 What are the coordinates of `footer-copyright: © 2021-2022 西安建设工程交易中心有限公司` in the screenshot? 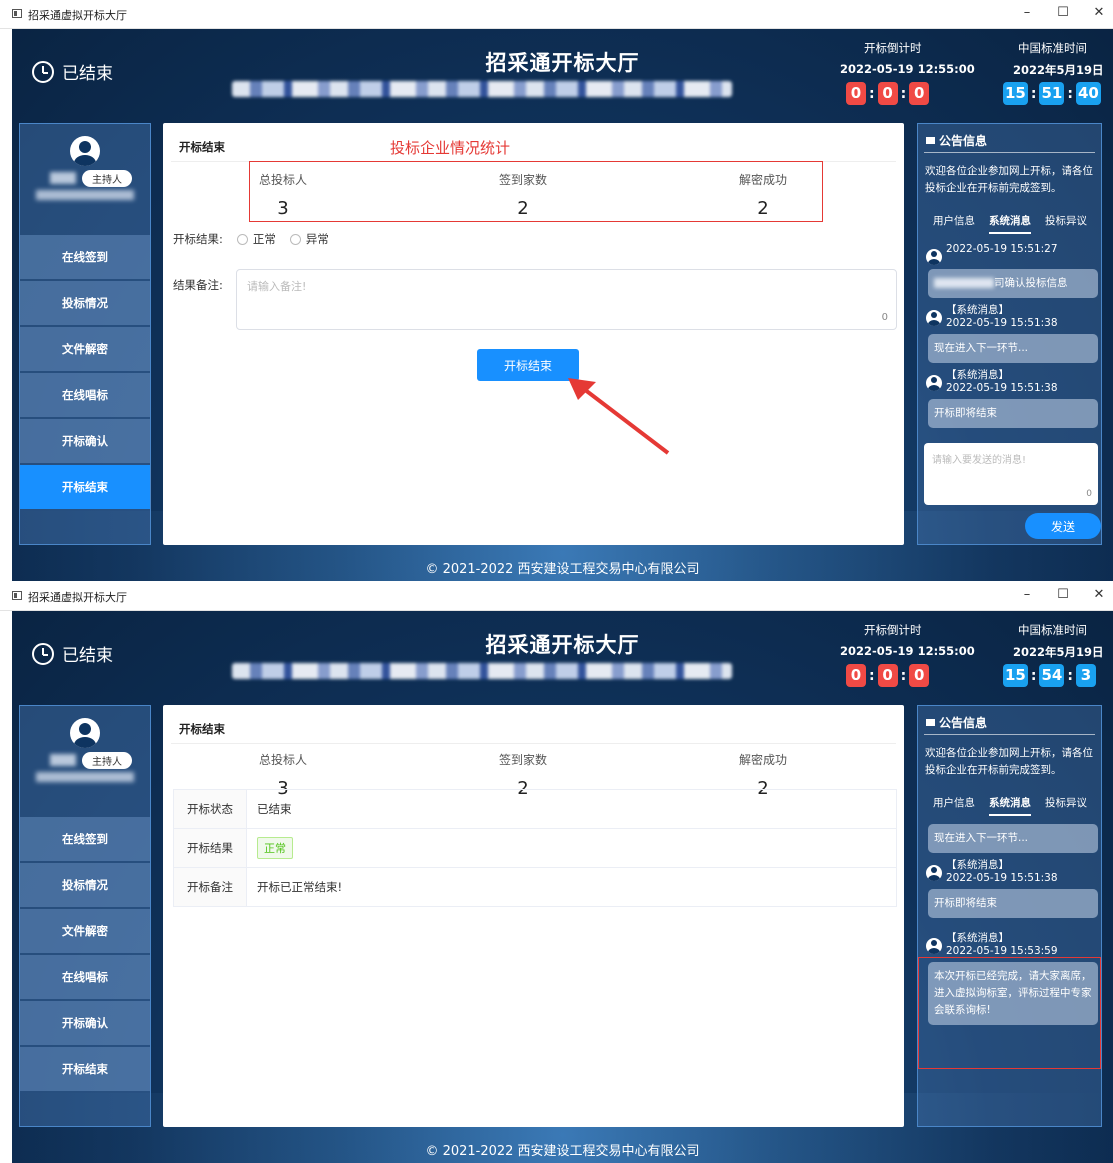 It's located at (562, 1151).